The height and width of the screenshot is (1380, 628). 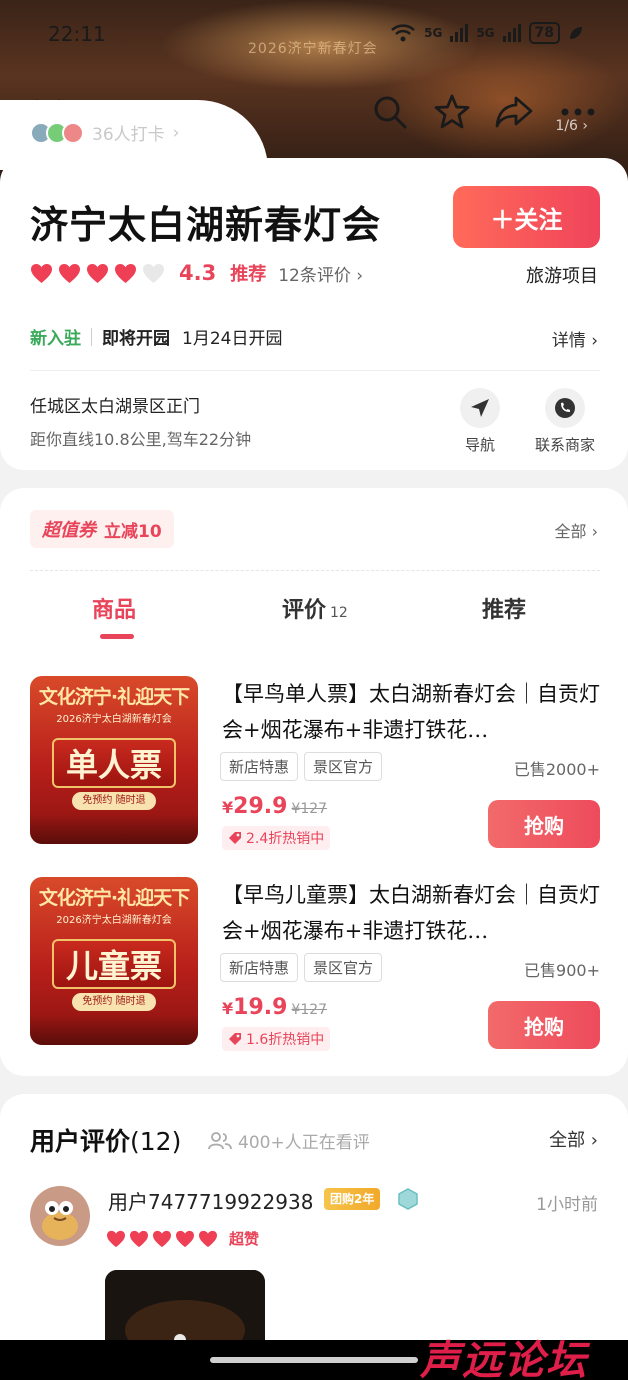 What do you see at coordinates (55, 339) in the screenshot?
I see `new-store-tag: 新入驻` at bounding box center [55, 339].